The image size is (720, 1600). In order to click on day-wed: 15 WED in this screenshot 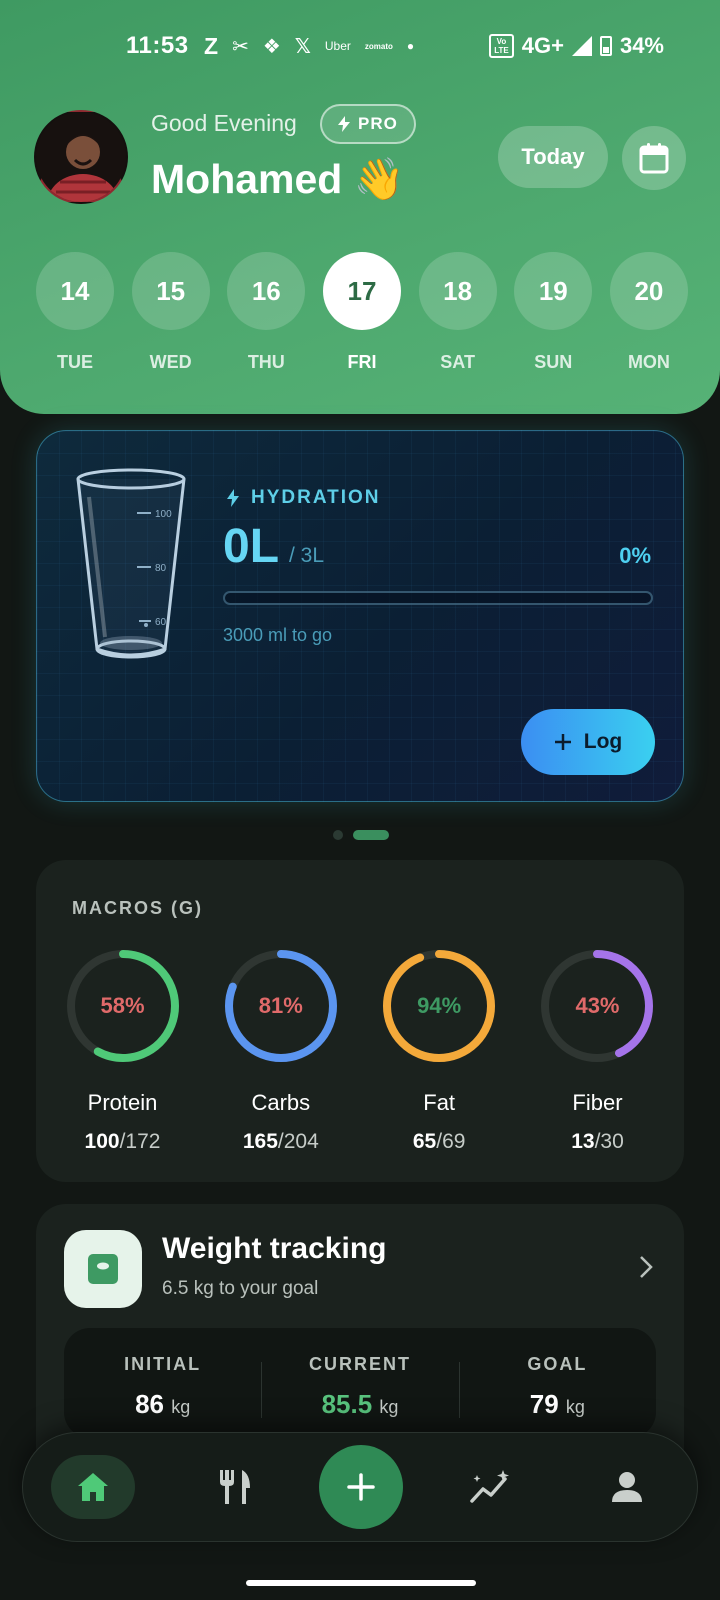, I will do `click(170, 312)`.